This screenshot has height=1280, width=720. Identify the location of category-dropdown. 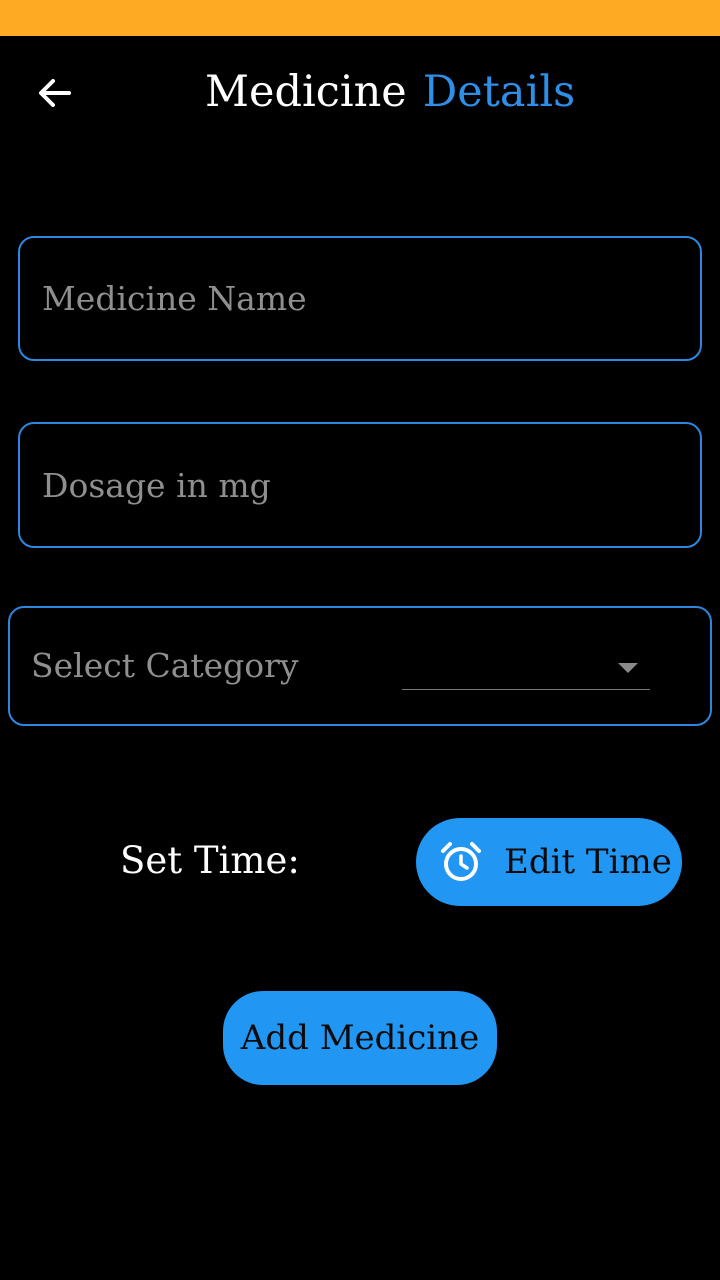
(526, 667).